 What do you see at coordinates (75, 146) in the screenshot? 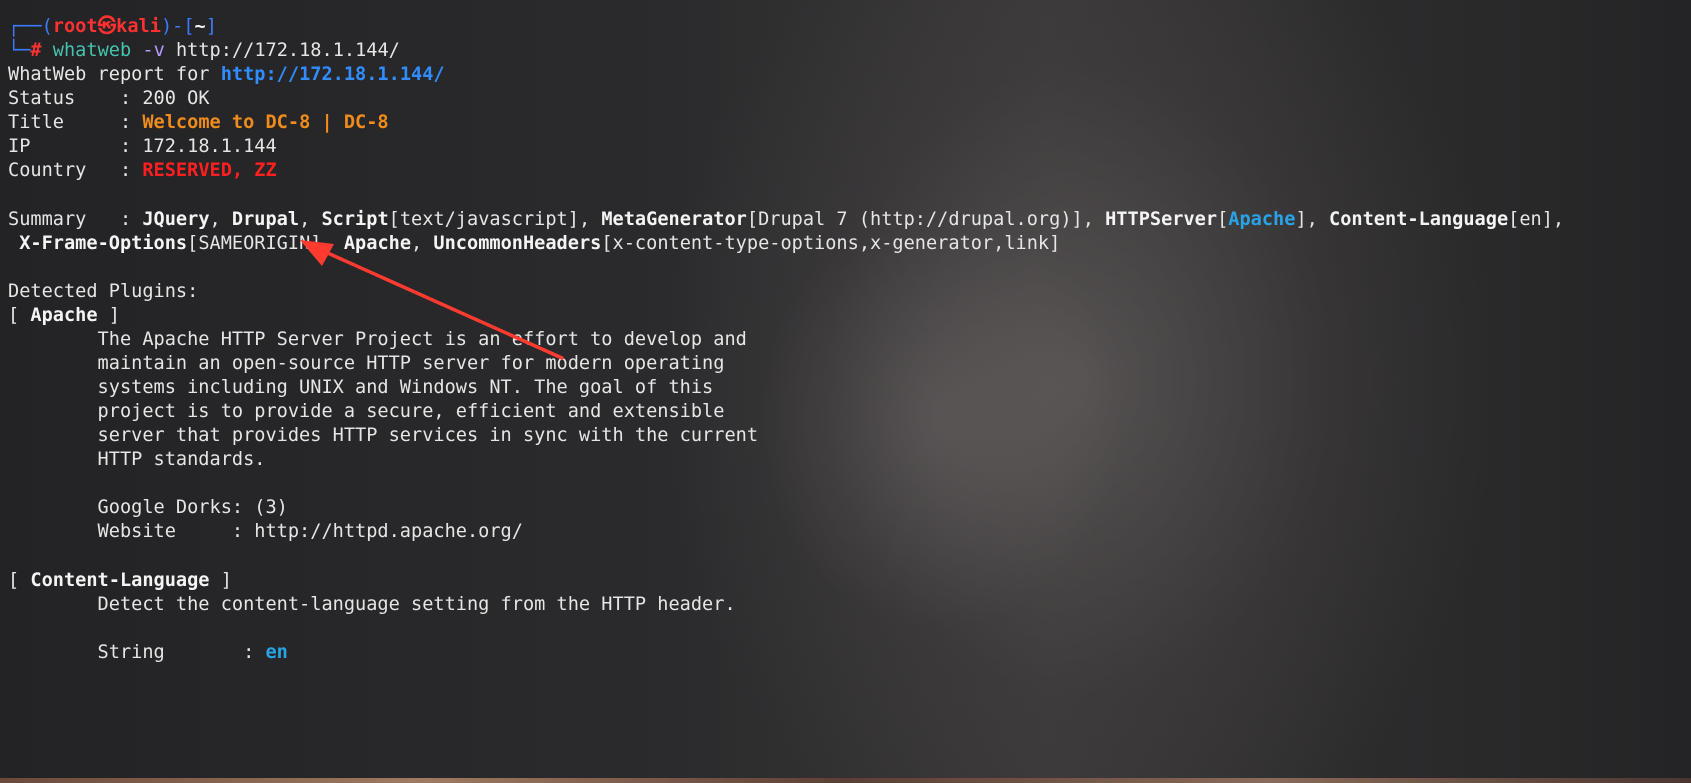
I see `ip-key: IP :` at bounding box center [75, 146].